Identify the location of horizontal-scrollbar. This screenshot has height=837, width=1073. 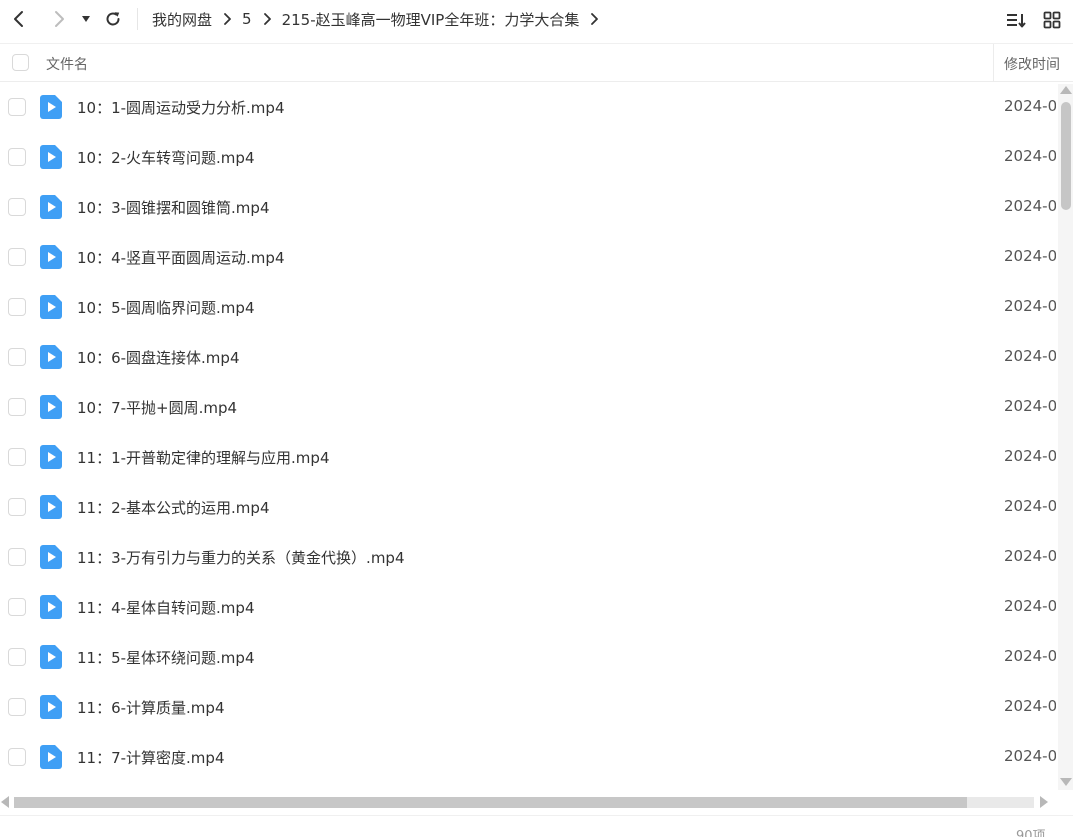
(529, 802).